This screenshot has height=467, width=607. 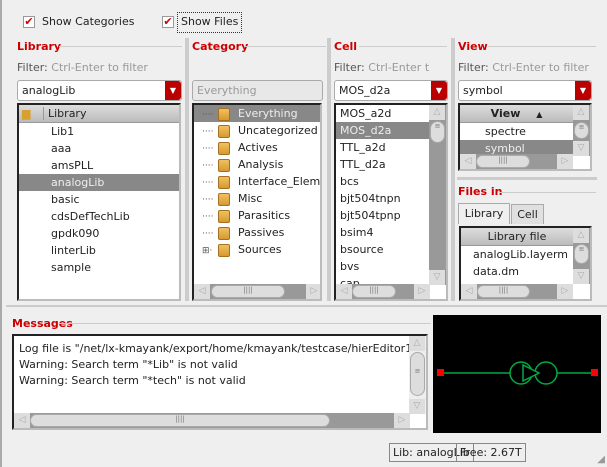 I want to click on view-item: spectre, so click(x=516, y=131).